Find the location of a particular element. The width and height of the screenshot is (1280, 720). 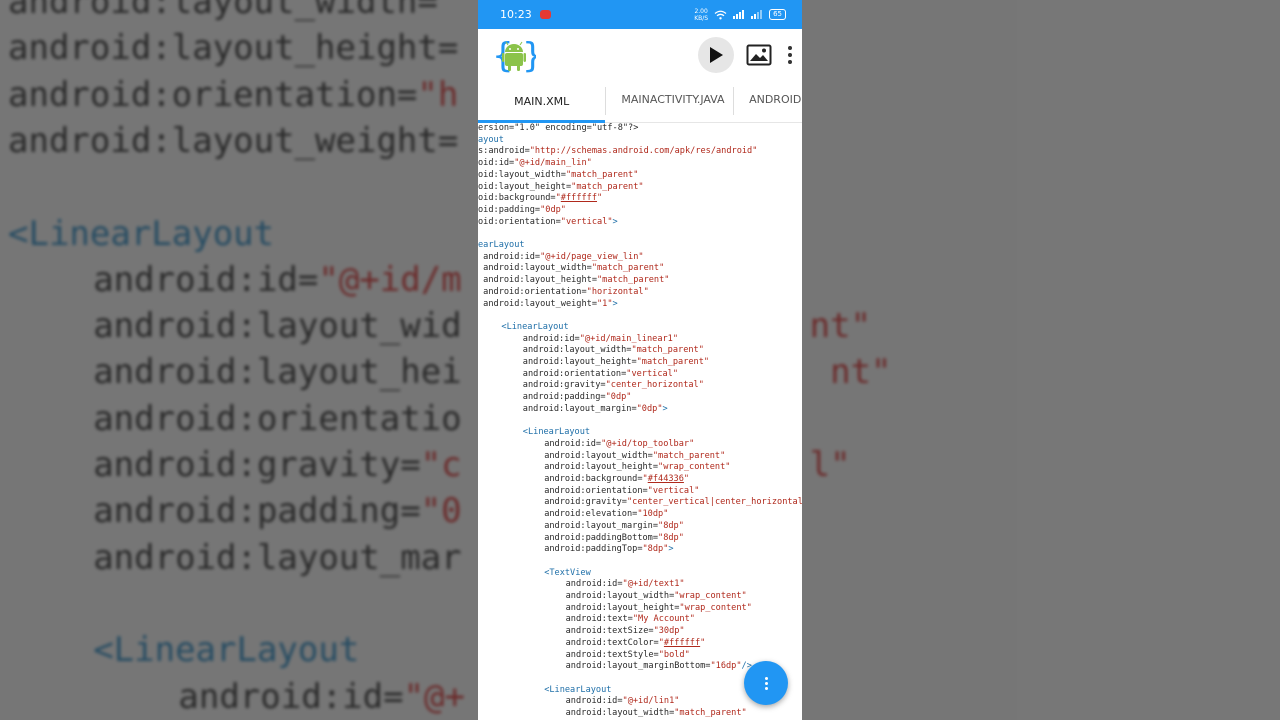

code-line: android:id="@+id/top_toolbar" is located at coordinates (619, 443).